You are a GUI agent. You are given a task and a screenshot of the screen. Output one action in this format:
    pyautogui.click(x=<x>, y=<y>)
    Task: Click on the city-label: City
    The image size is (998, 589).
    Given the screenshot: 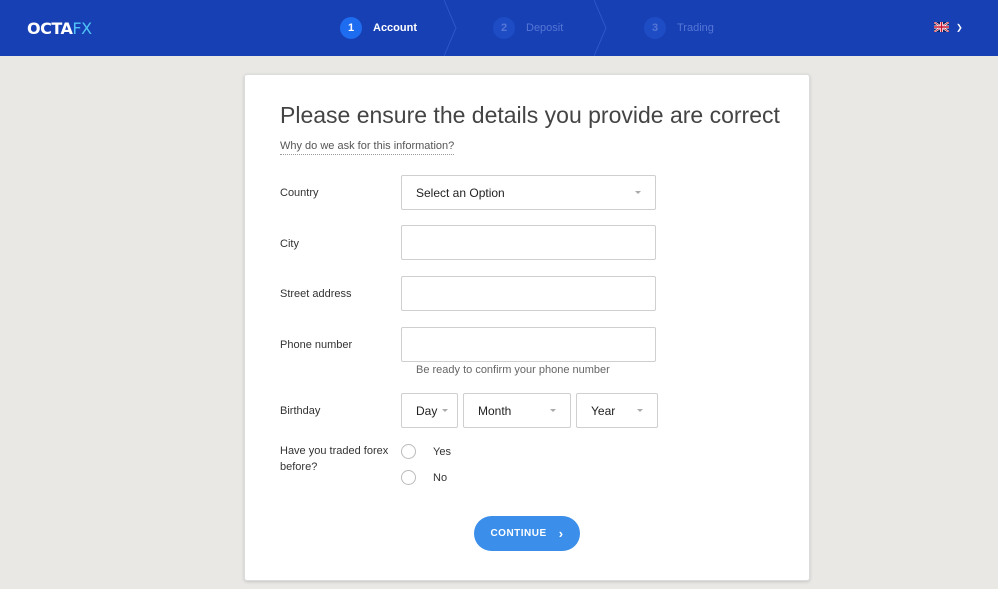 What is the action you would take?
    pyautogui.click(x=289, y=244)
    